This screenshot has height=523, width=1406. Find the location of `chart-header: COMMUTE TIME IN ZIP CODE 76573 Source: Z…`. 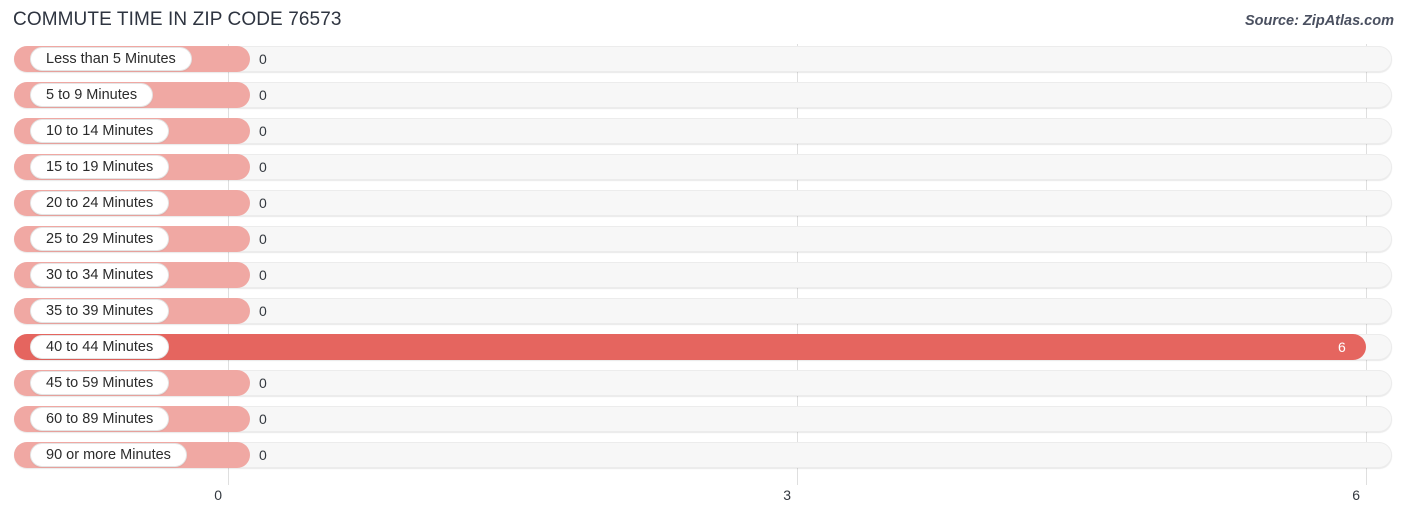

chart-header: COMMUTE TIME IN ZIP CODE 76573 Source: Z… is located at coordinates (703, 22).